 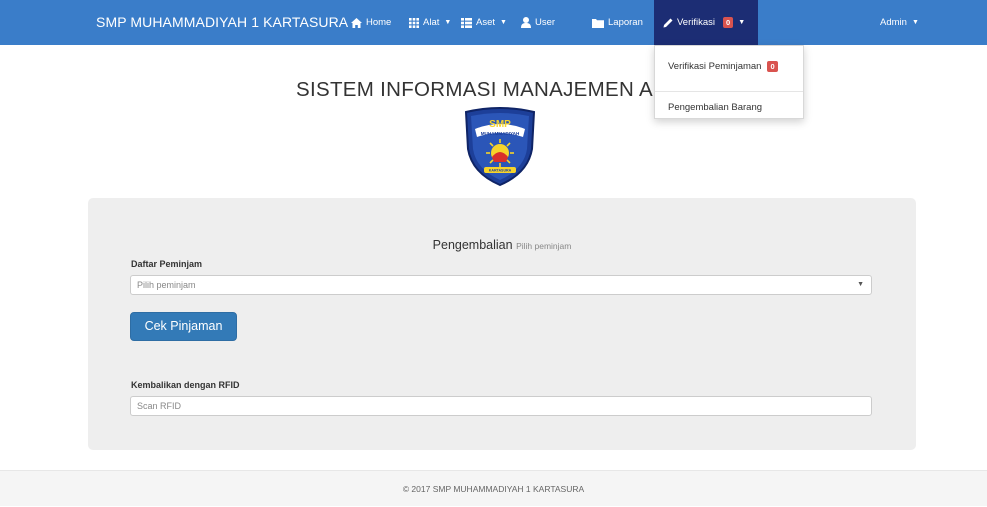 I want to click on dropdown-item-label: Pengembalian Barang, so click(x=715, y=107).